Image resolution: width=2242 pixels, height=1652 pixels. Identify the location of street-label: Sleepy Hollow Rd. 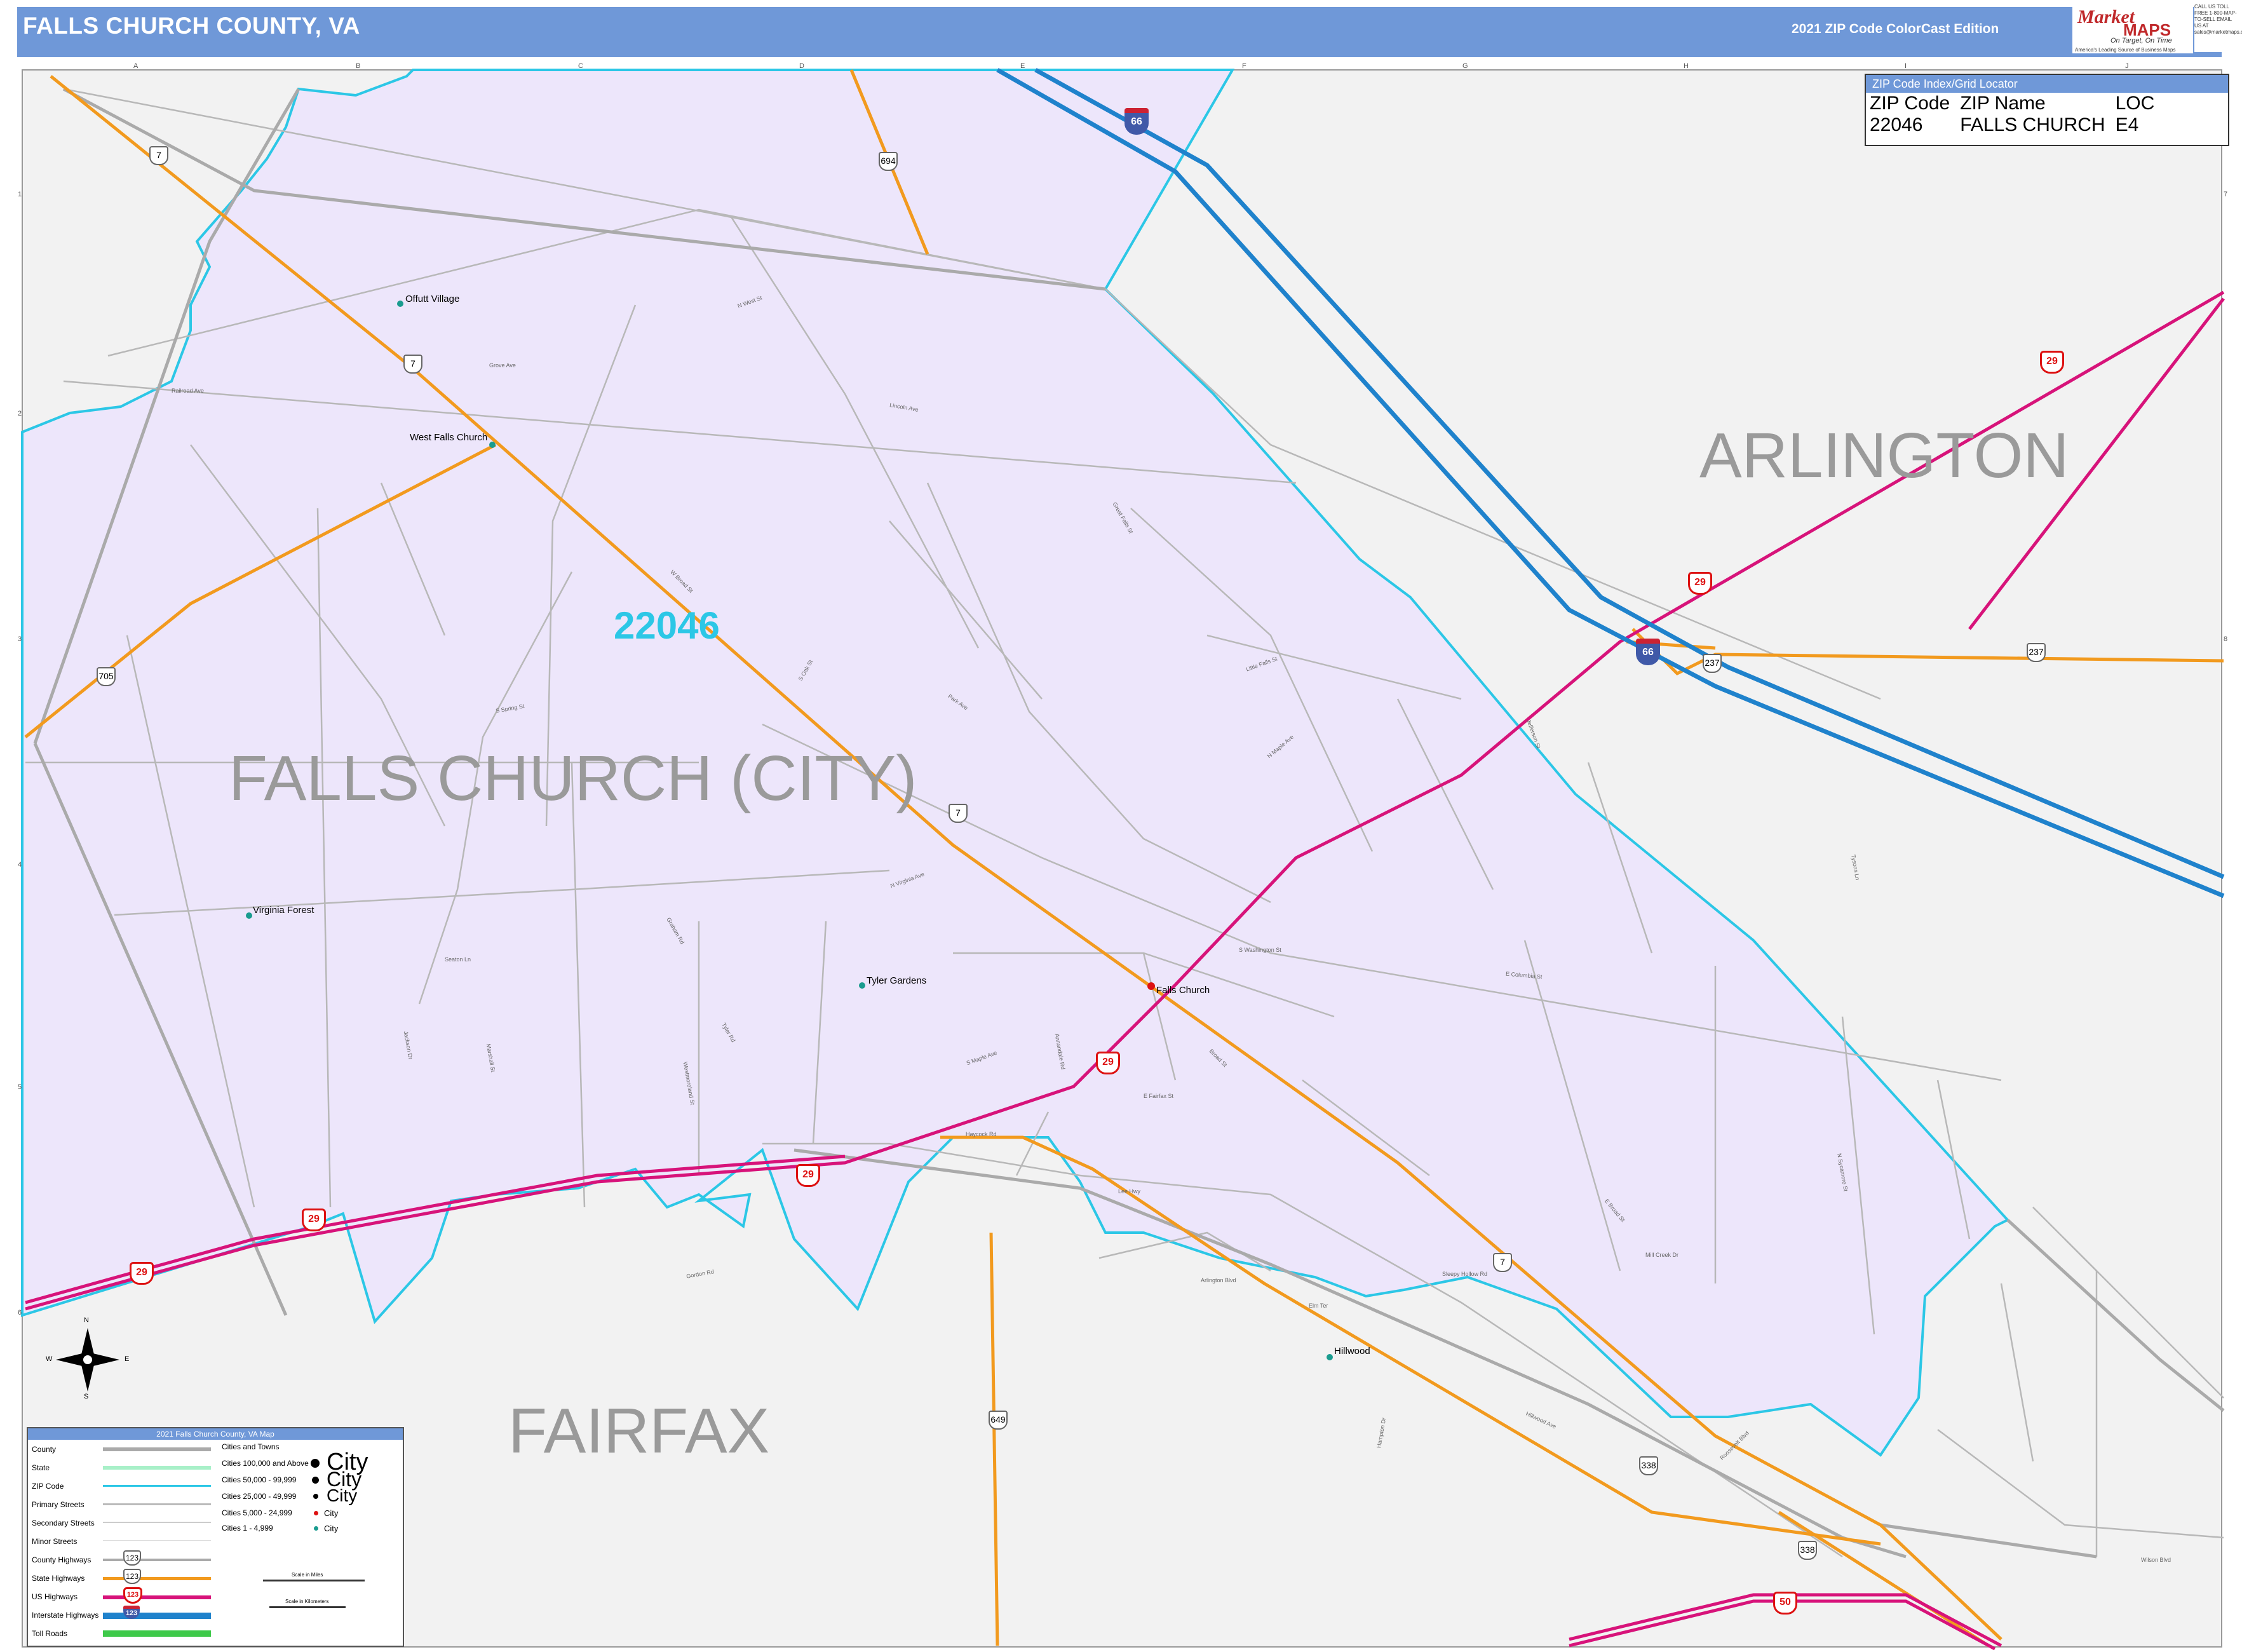
(1465, 1274).